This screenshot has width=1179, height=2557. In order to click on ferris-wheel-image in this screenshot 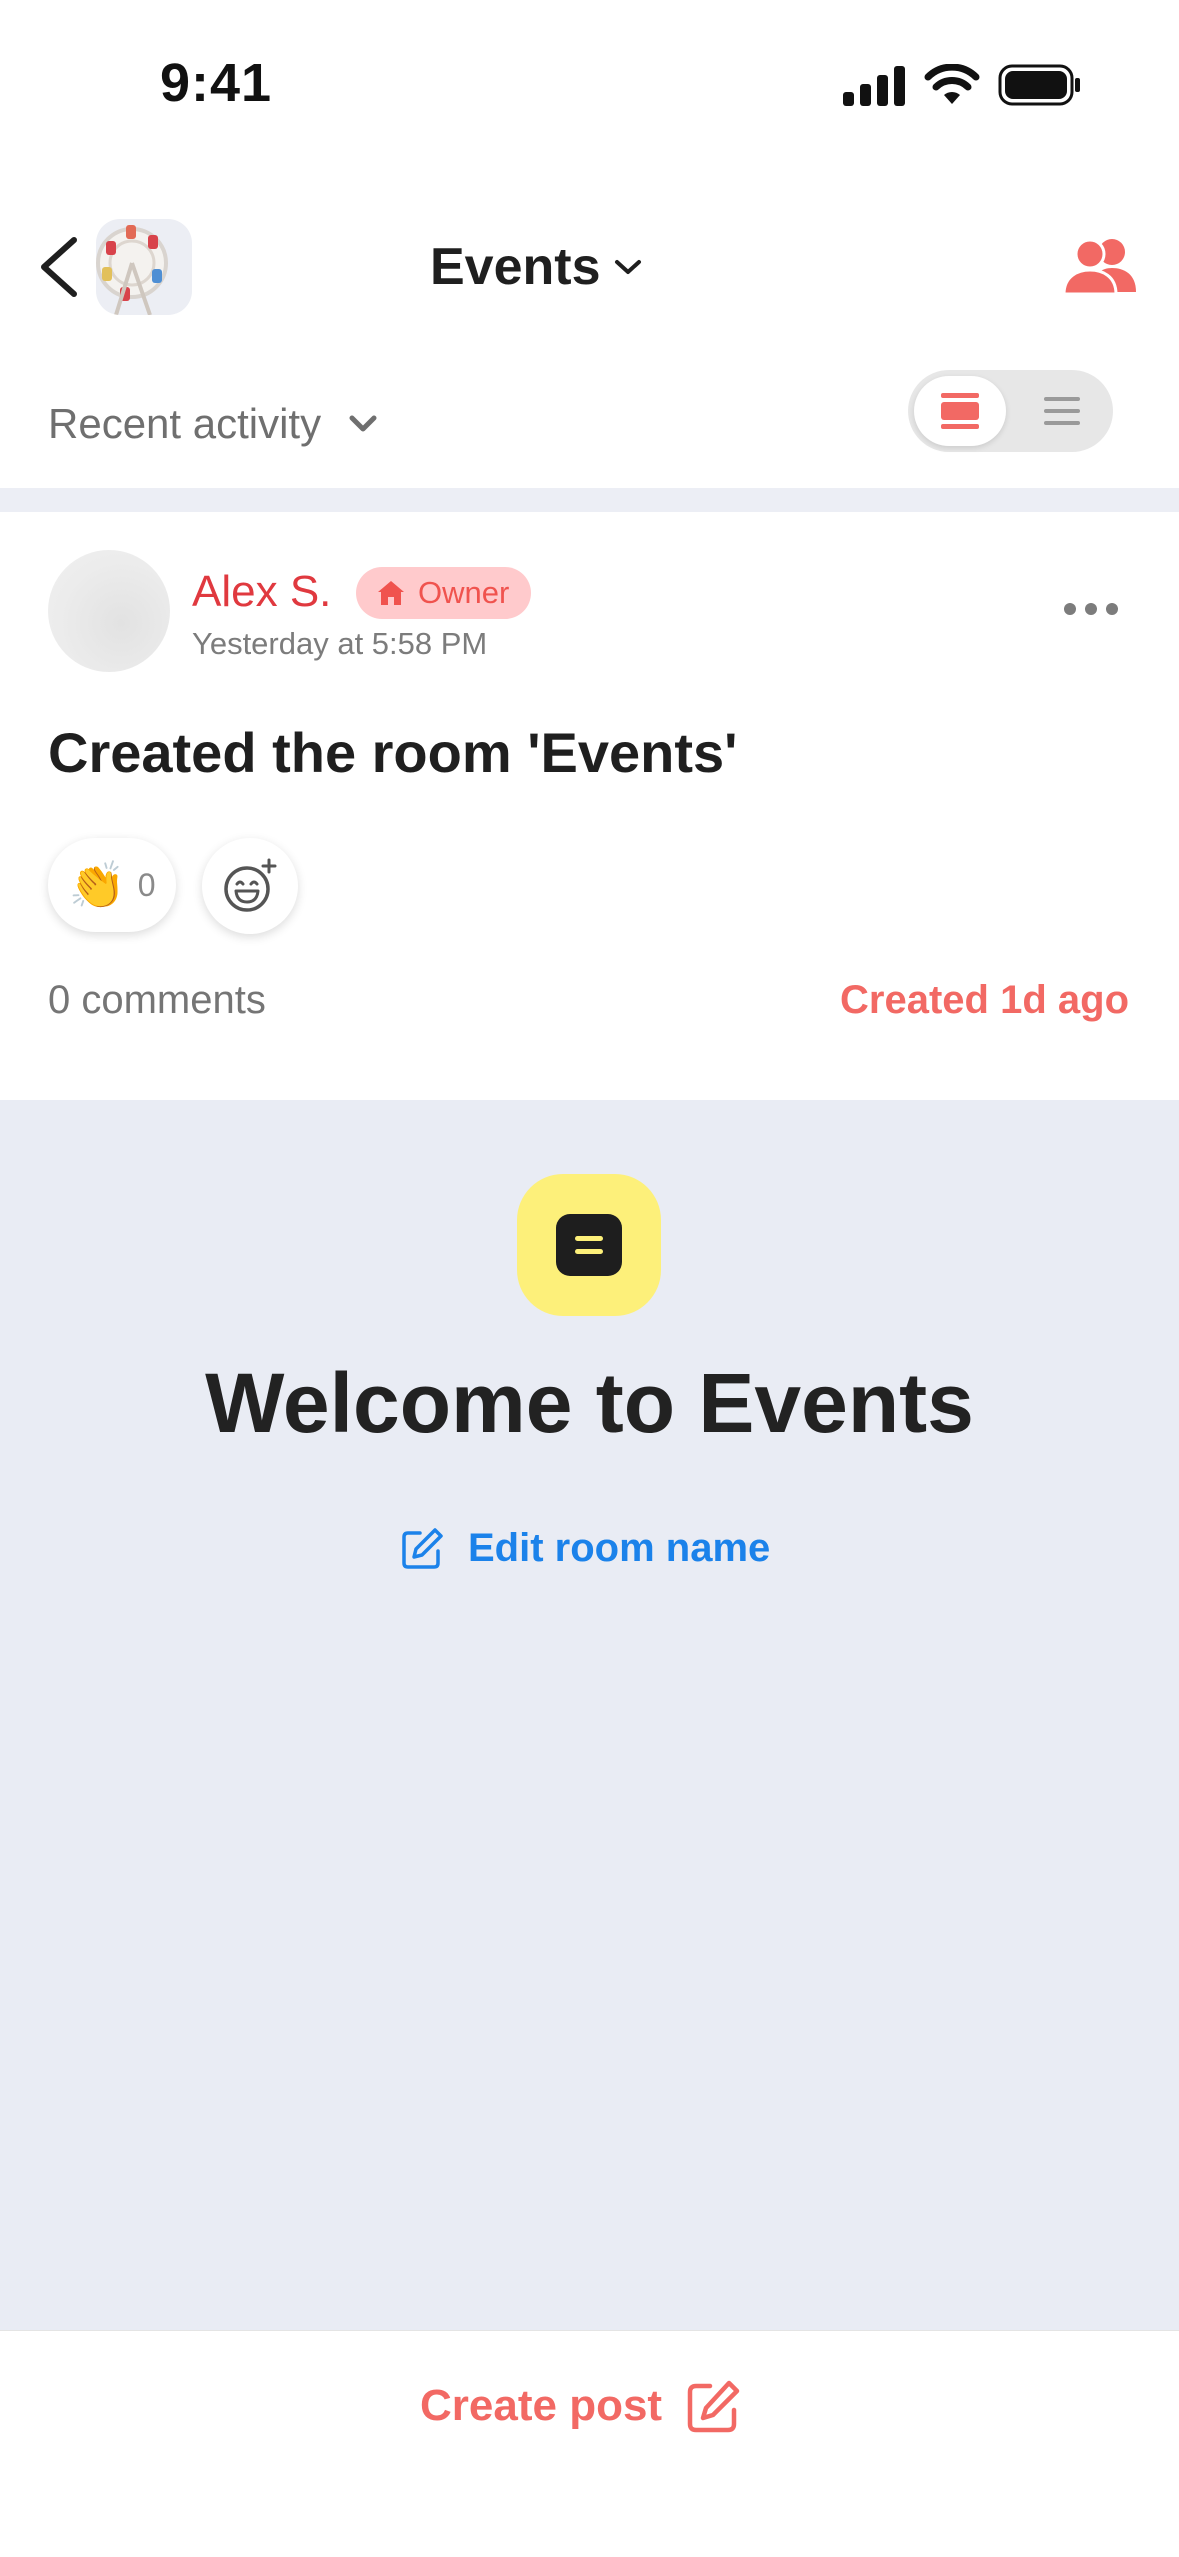, I will do `click(144, 267)`.